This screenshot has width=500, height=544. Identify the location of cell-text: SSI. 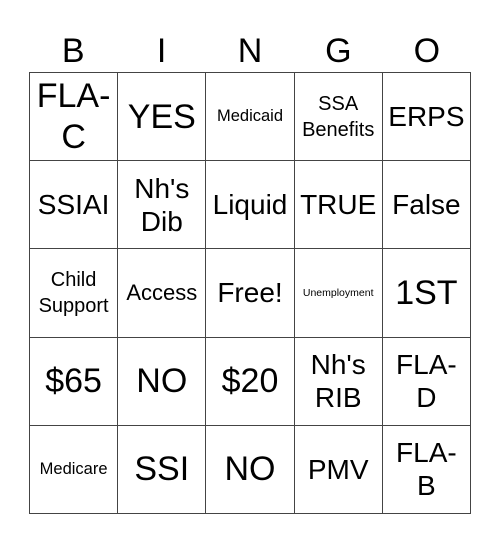
(162, 469).